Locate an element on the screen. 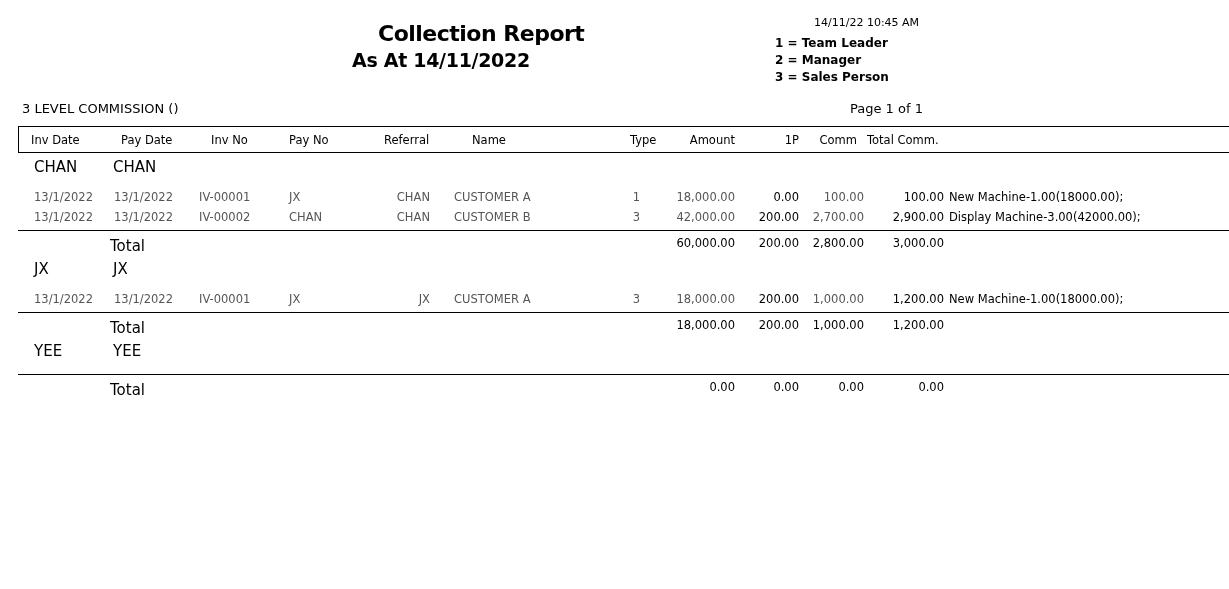 The height and width of the screenshot is (589, 1229). total-comm-header: Total Comm. is located at coordinates (903, 139).